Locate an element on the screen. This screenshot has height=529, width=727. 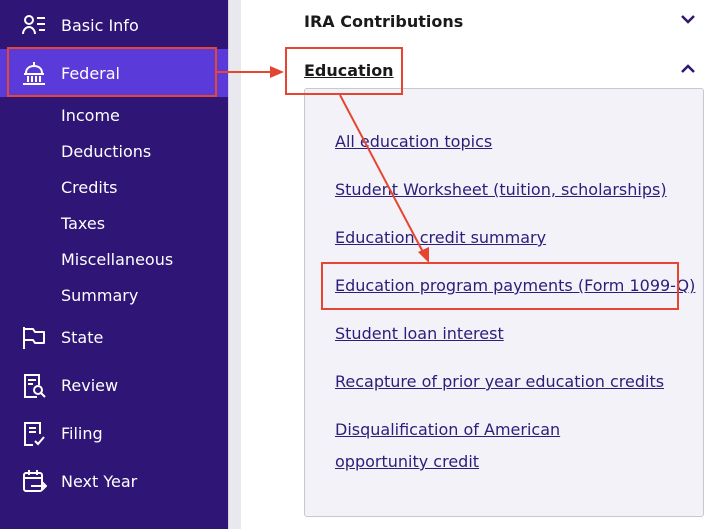
sidebar-subitem-credits: Credits is located at coordinates (89, 188).